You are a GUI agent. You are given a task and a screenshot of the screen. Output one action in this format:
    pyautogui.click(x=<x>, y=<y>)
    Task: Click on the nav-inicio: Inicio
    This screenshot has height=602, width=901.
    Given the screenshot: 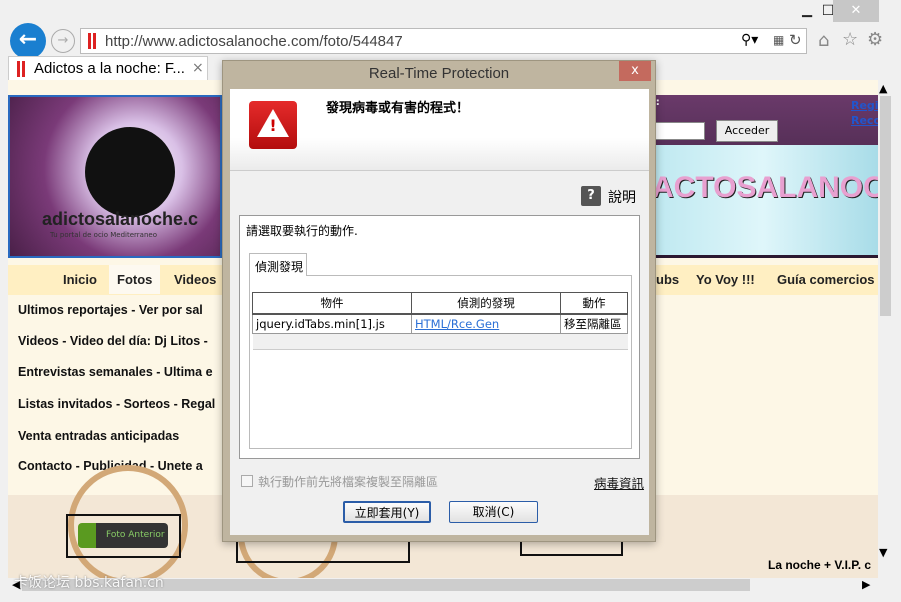 What is the action you would take?
    pyautogui.click(x=80, y=279)
    